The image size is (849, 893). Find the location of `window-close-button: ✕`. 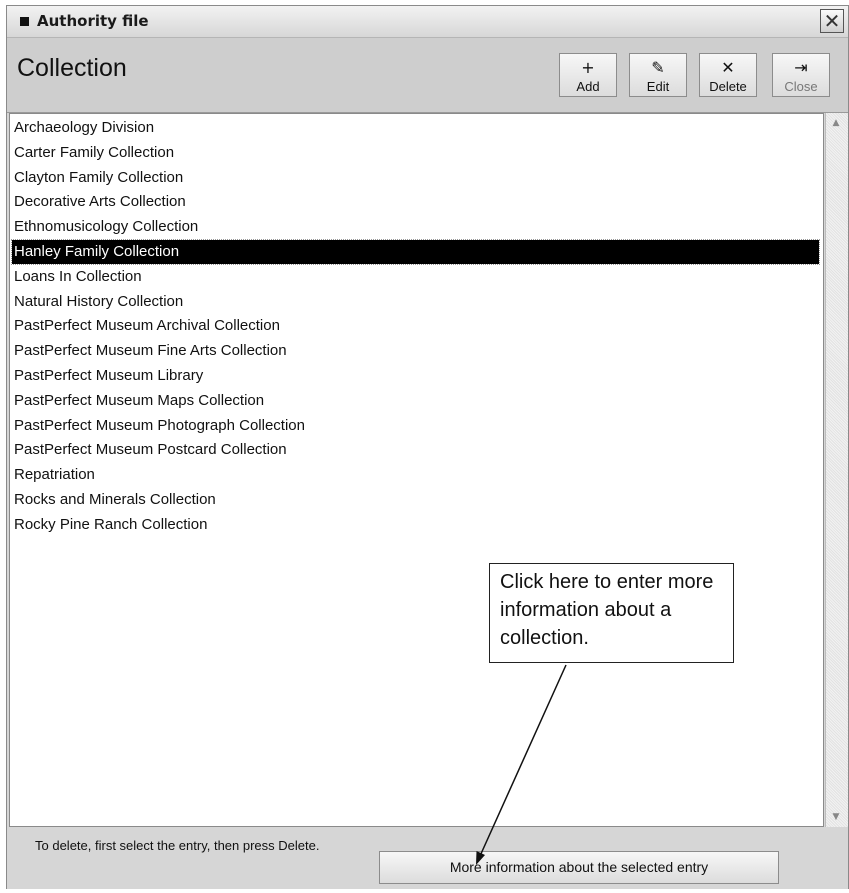

window-close-button: ✕ is located at coordinates (832, 21).